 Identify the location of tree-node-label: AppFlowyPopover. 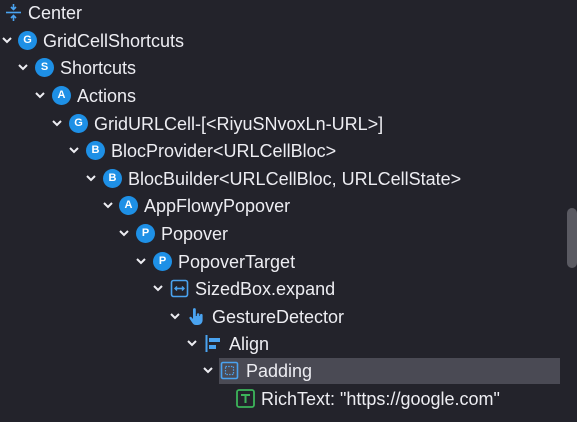
(217, 206).